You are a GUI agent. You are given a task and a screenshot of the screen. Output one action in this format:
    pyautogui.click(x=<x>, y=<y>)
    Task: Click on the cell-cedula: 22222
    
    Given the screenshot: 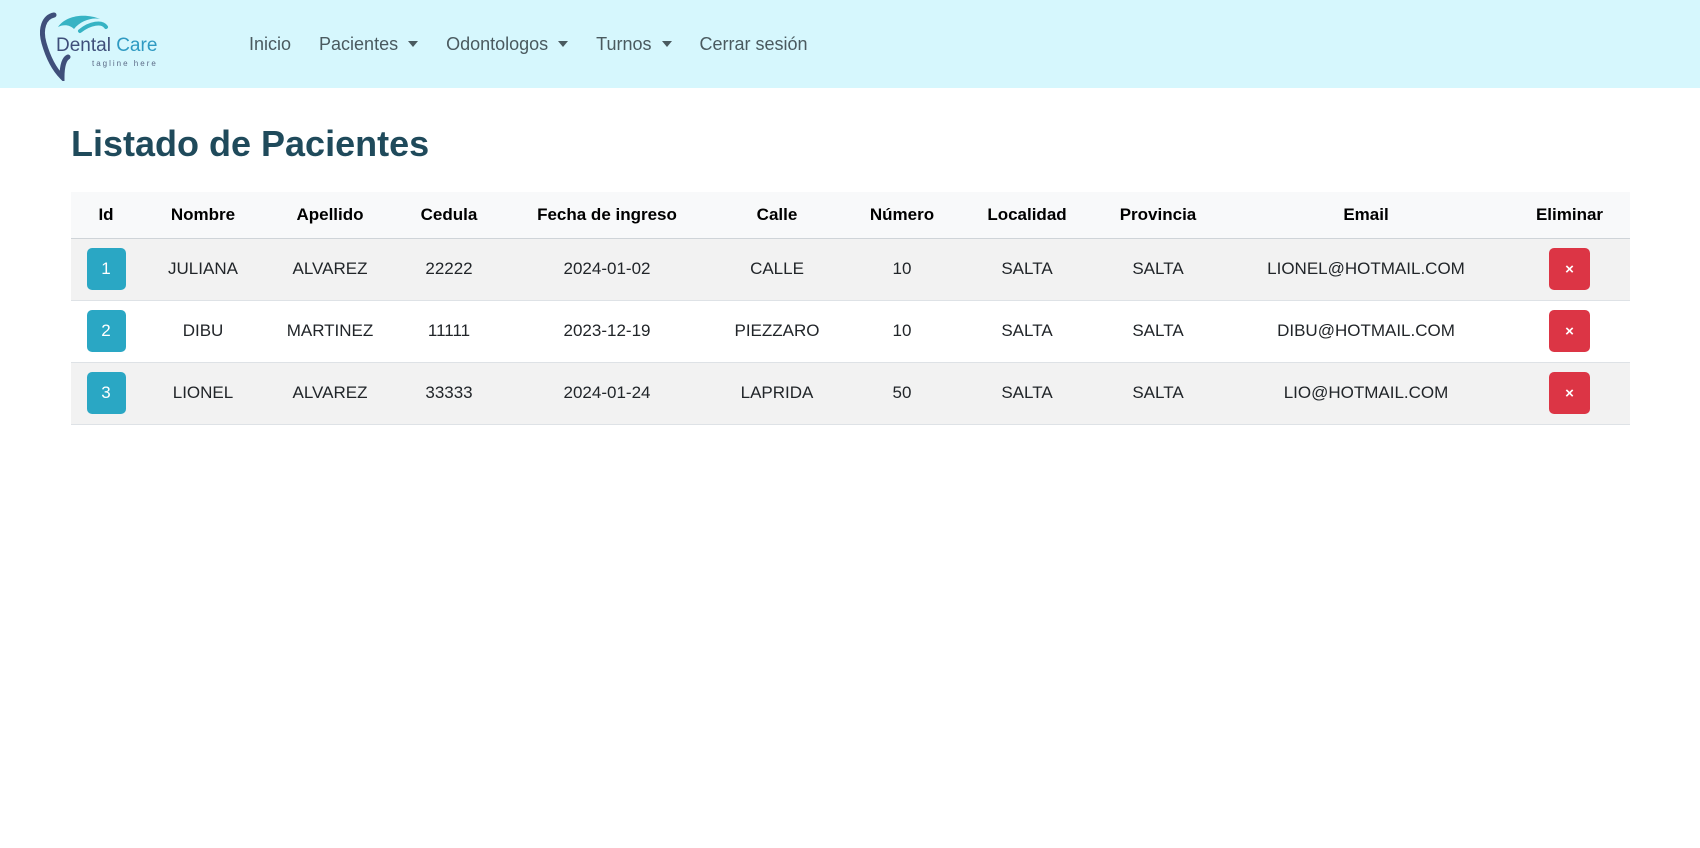 What is the action you would take?
    pyautogui.click(x=449, y=269)
    